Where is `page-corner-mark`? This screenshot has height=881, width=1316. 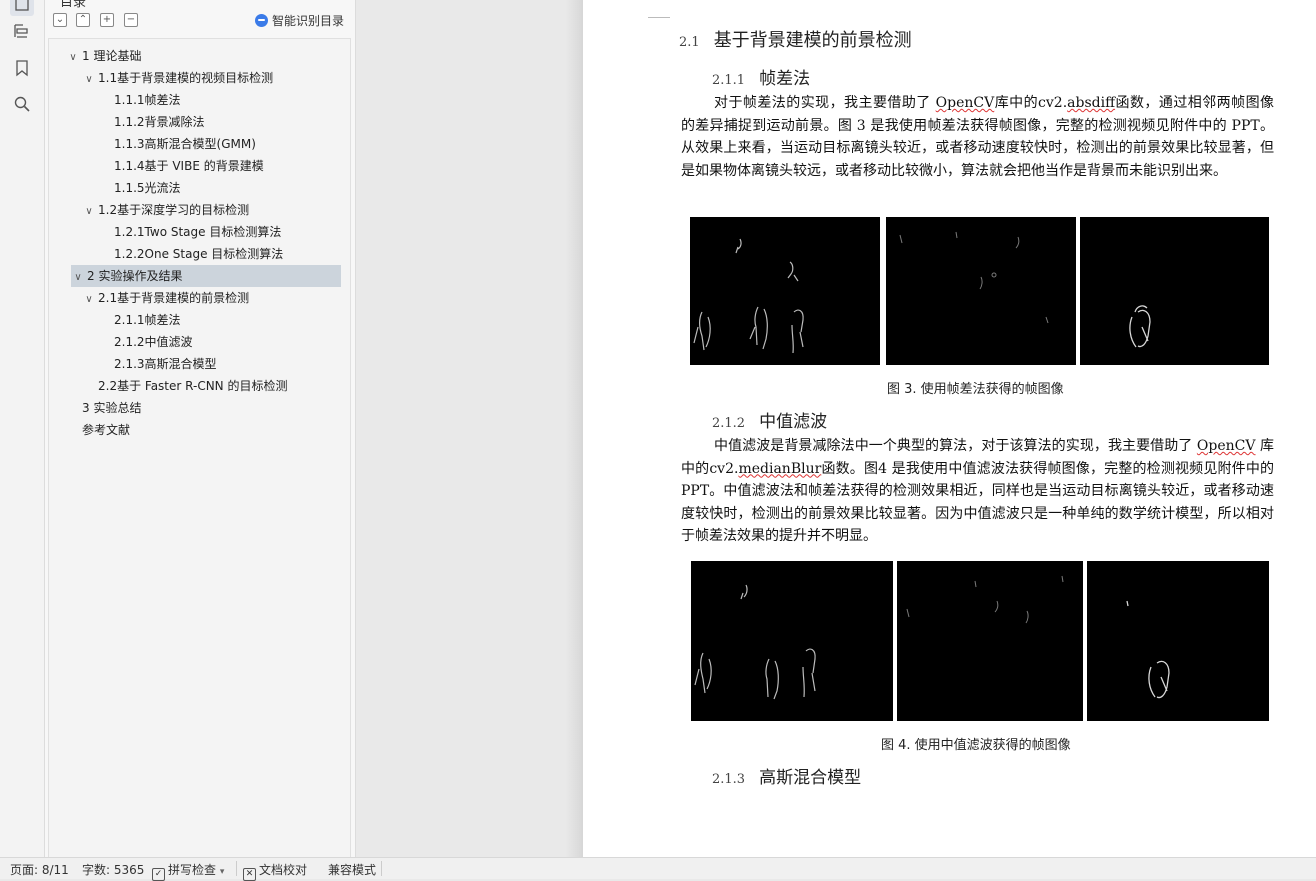 page-corner-mark is located at coordinates (659, 9).